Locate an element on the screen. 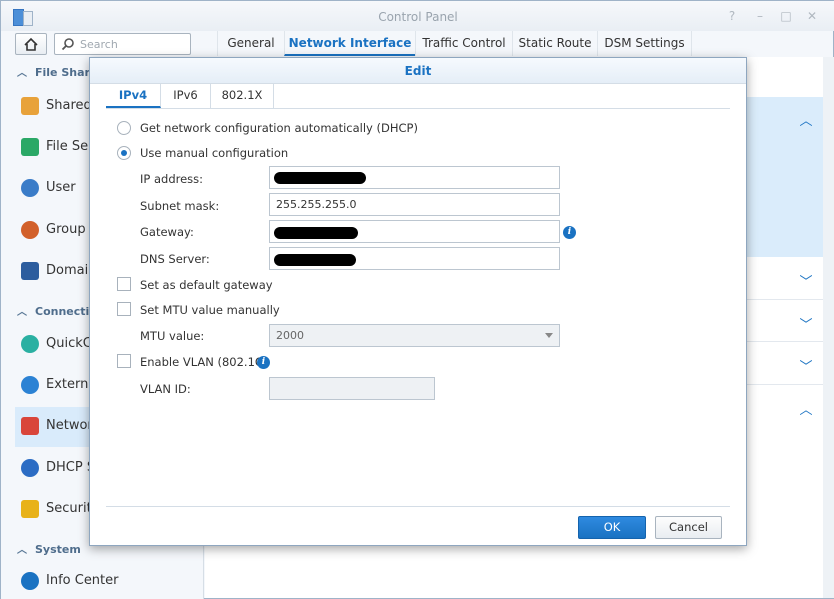 The image size is (834, 599). default-gateway-label: Set as default gateway is located at coordinates (206, 285).